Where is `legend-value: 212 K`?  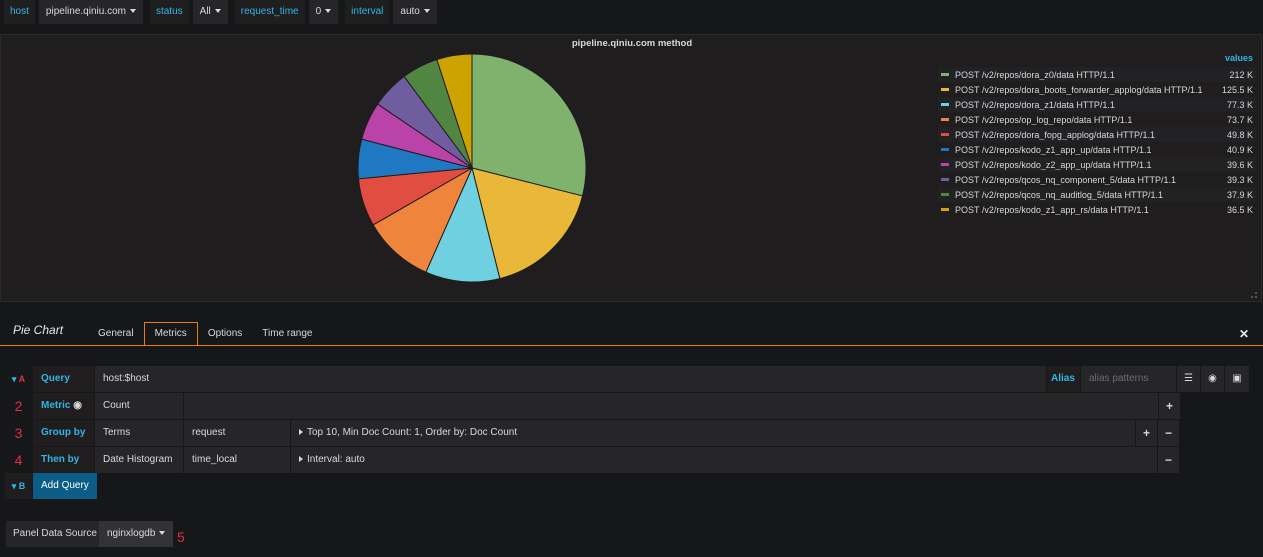
legend-value: 212 K is located at coordinates (1241, 74).